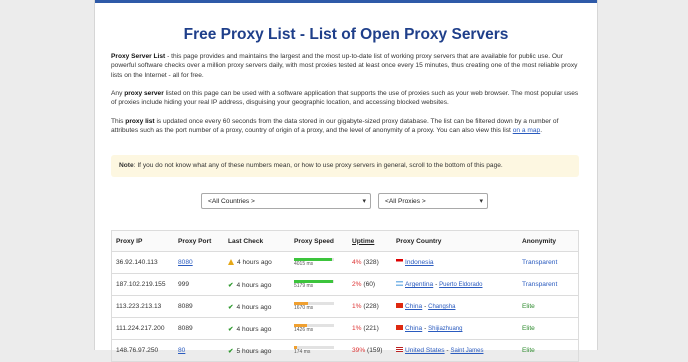  What do you see at coordinates (199, 350) in the screenshot?
I see `proxy-port-cell: 80` at bounding box center [199, 350].